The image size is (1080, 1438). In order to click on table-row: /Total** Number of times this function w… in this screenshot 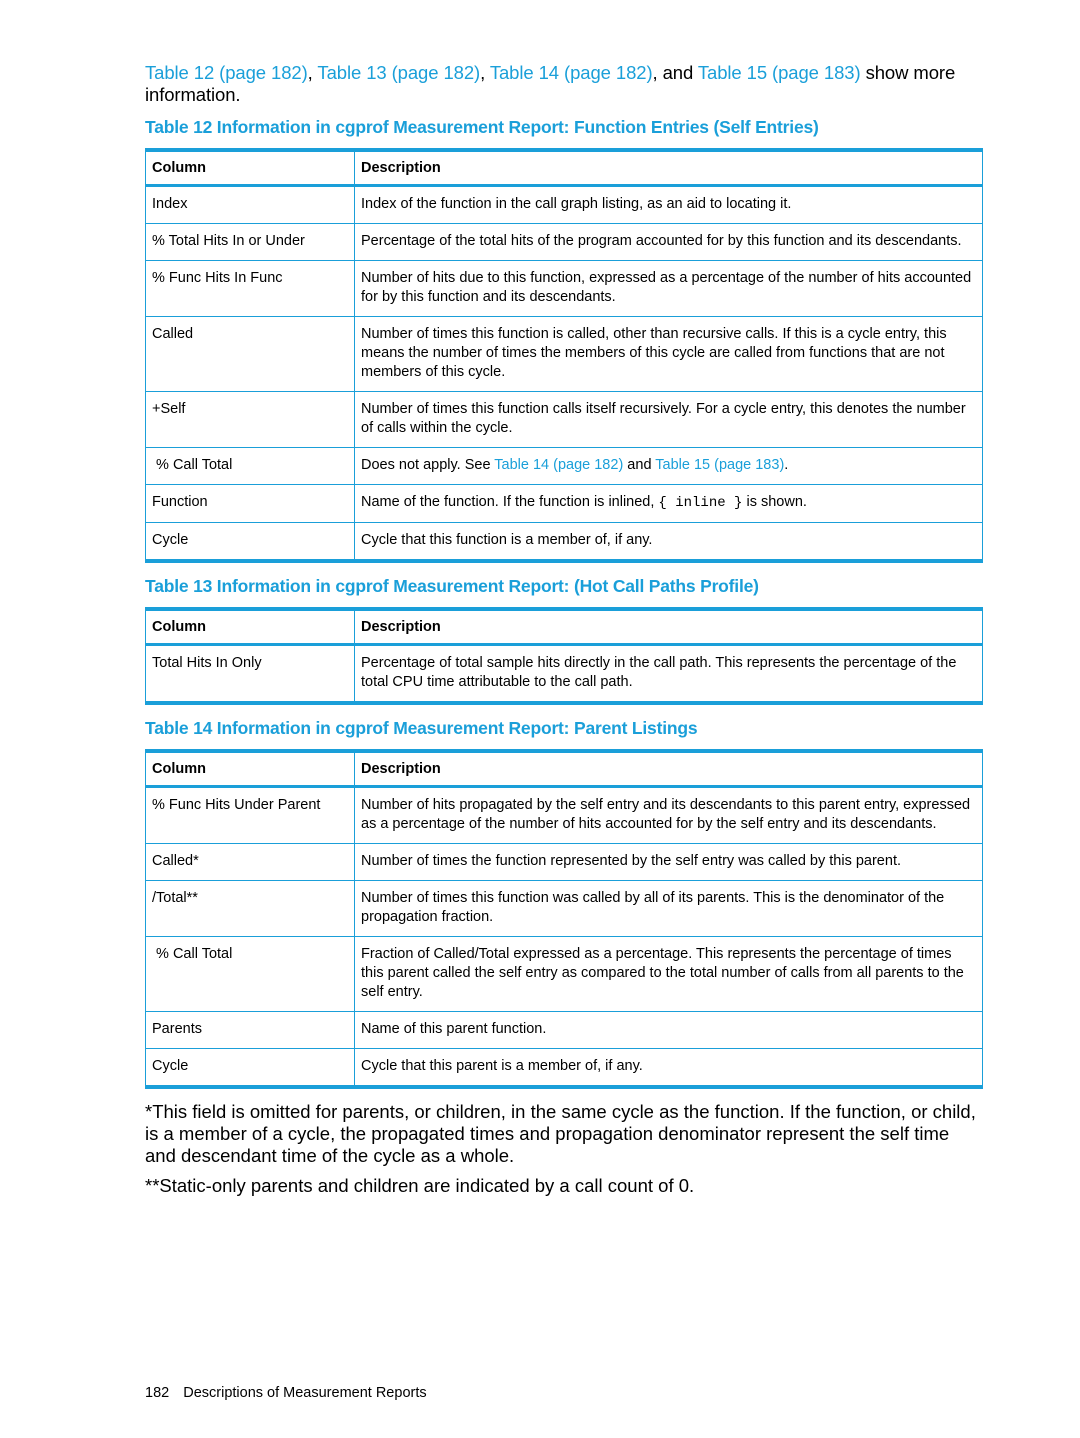, I will do `click(564, 908)`.